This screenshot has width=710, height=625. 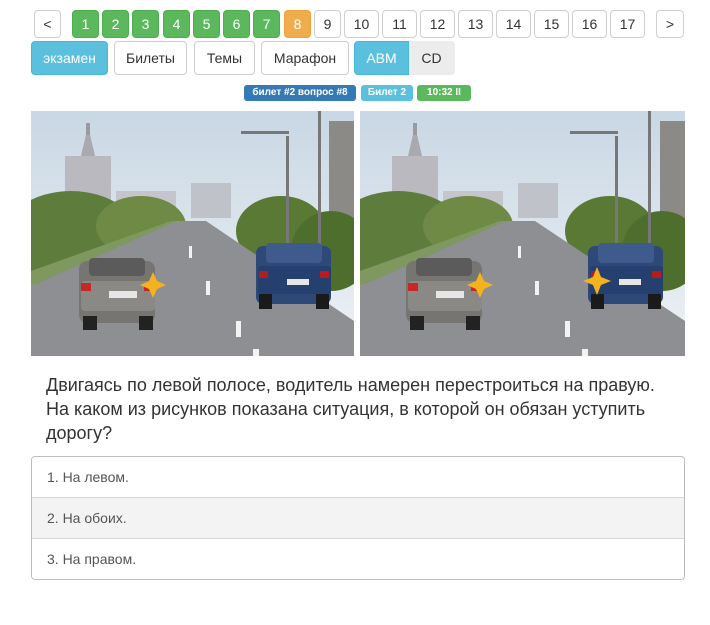 What do you see at coordinates (551, 24) in the screenshot?
I see `question-15-button: 15` at bounding box center [551, 24].